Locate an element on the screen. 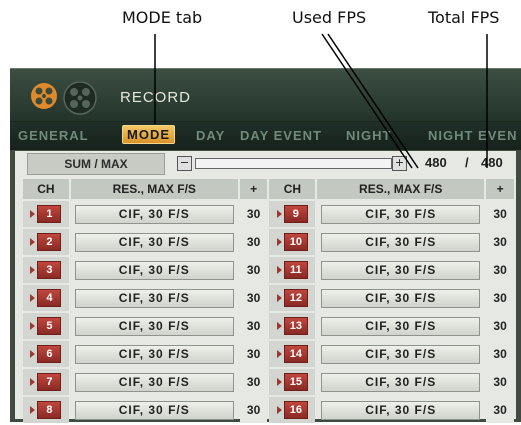  channel-badge: 2 is located at coordinates (46, 242).